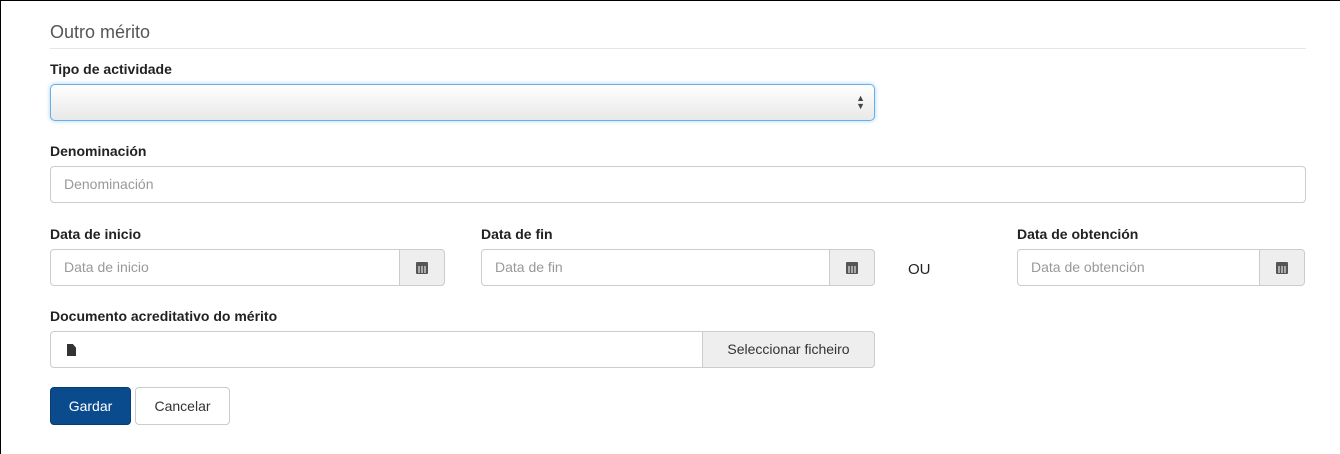  Describe the element at coordinates (678, 34) in the screenshot. I see `section-title: Outro mérito` at that location.